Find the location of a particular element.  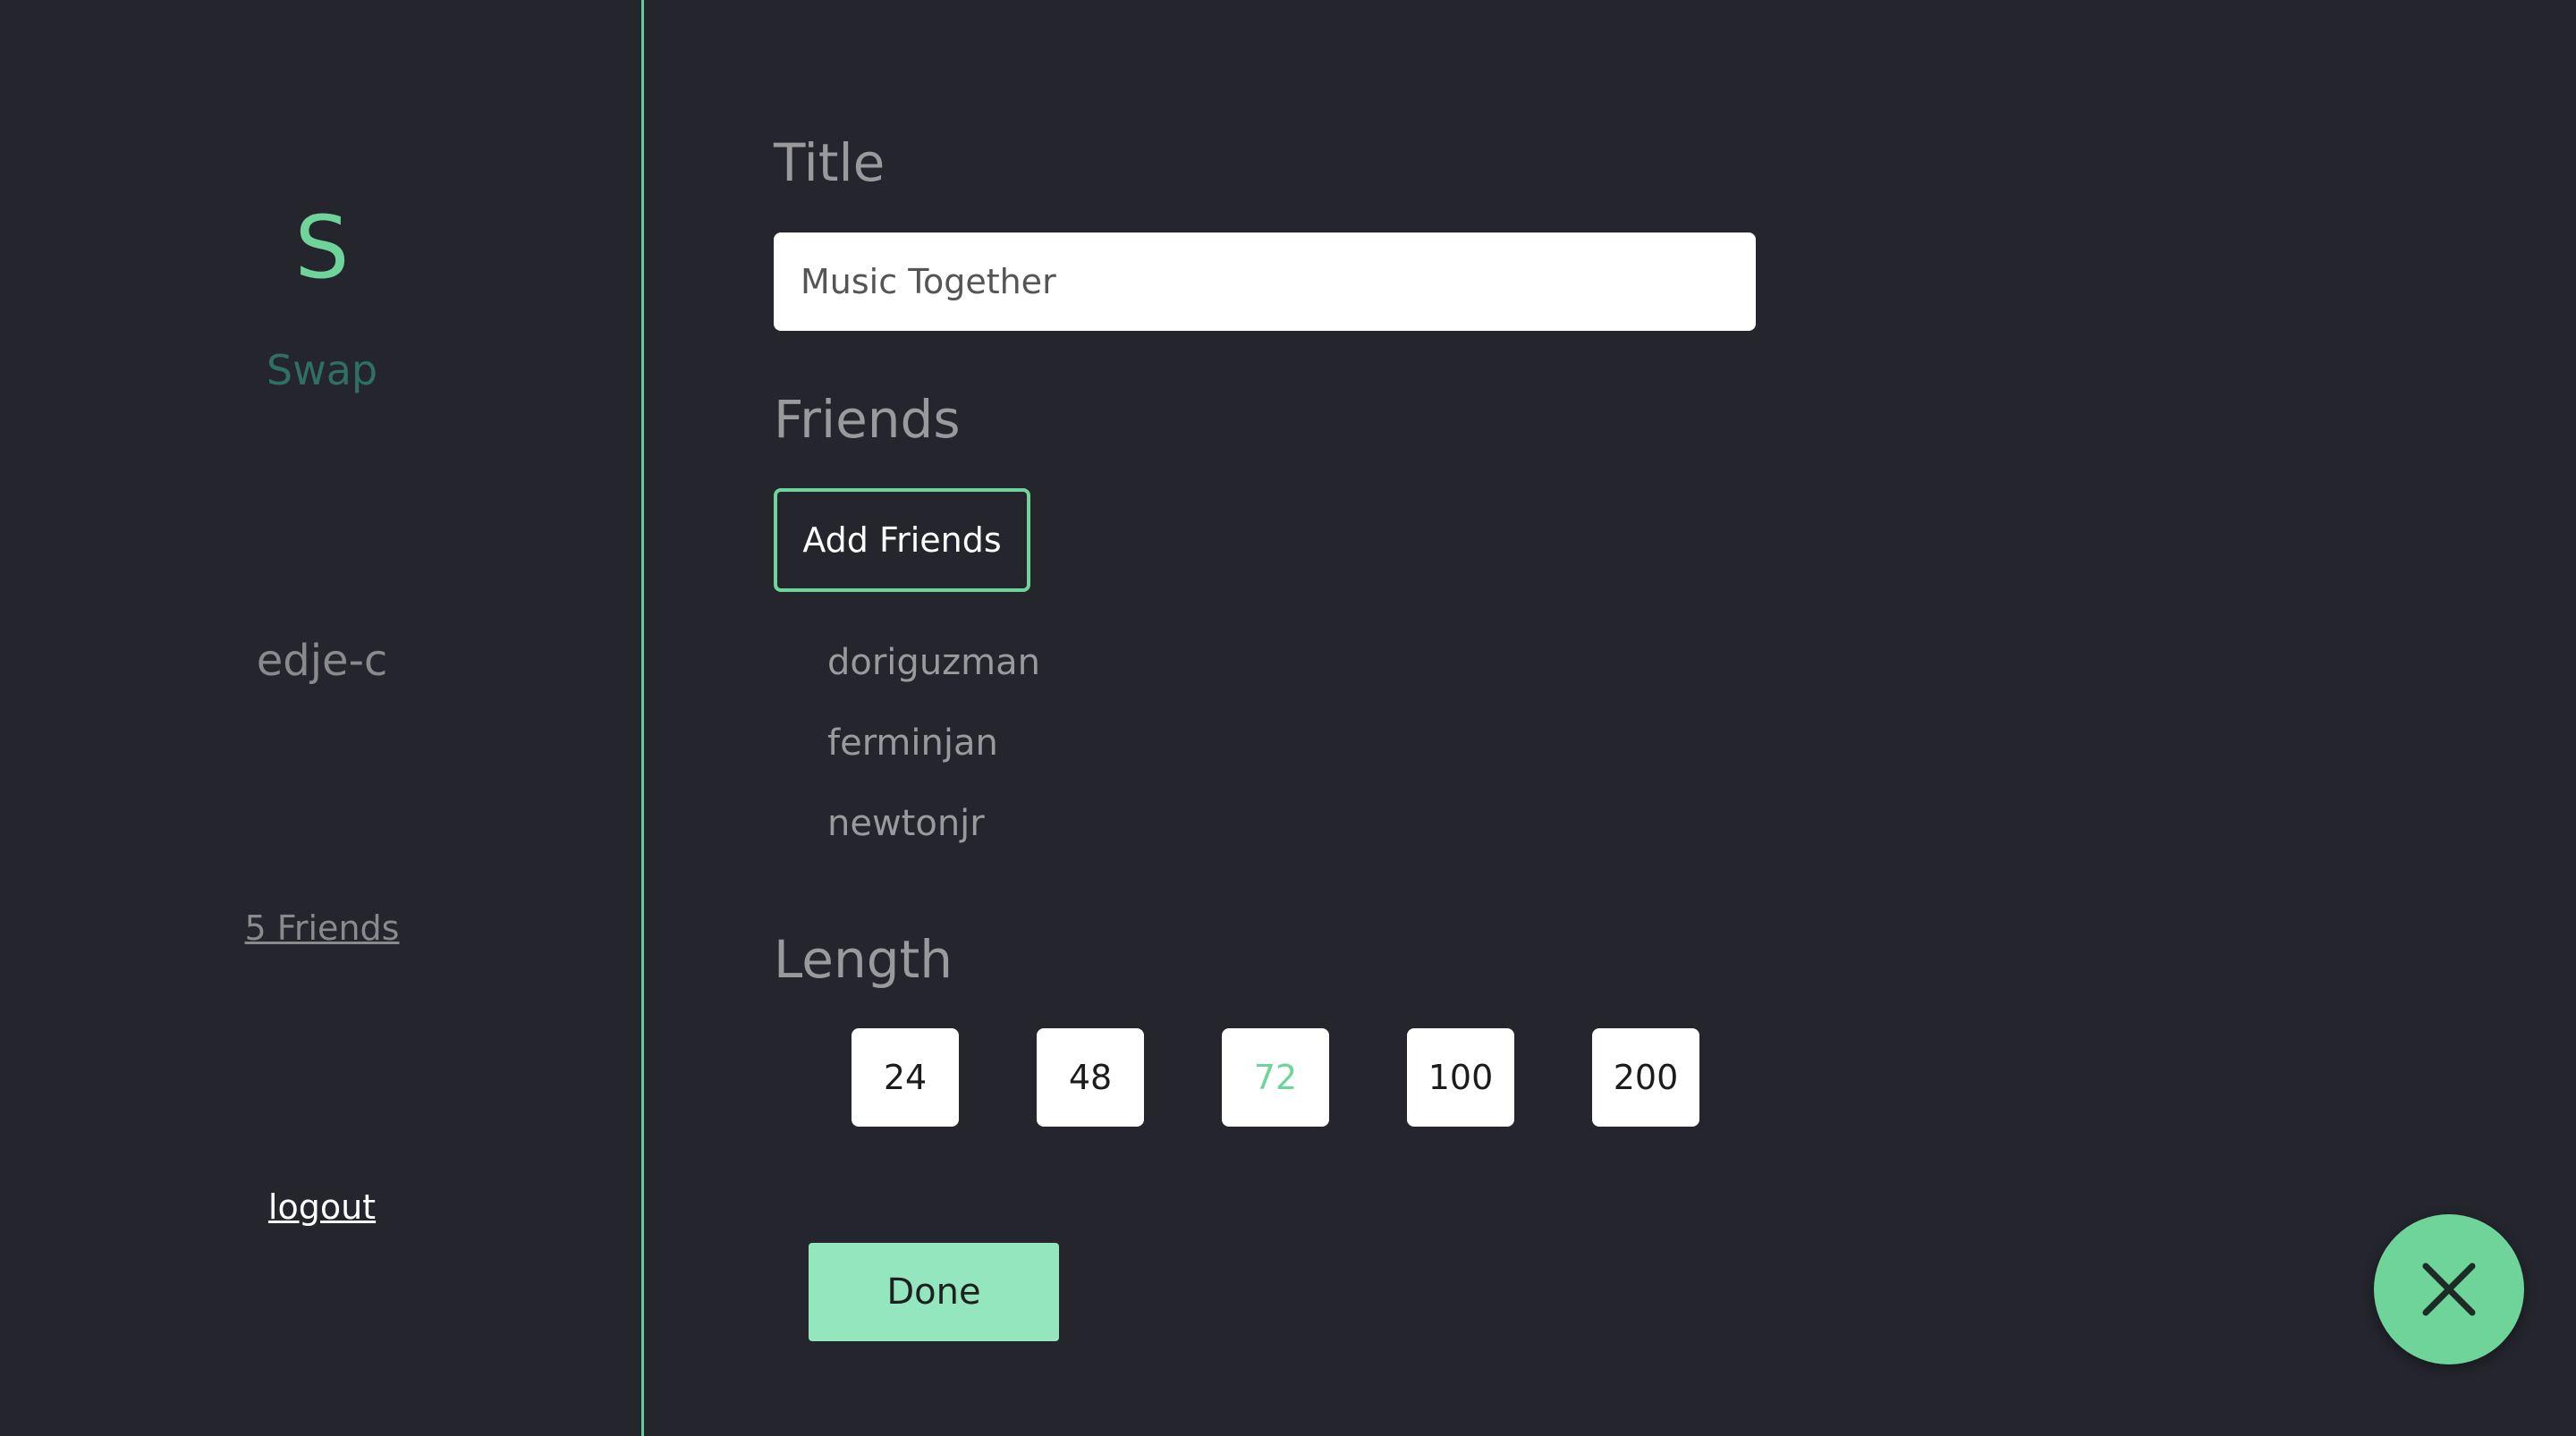

friend-item: newtonjr is located at coordinates (906, 823).